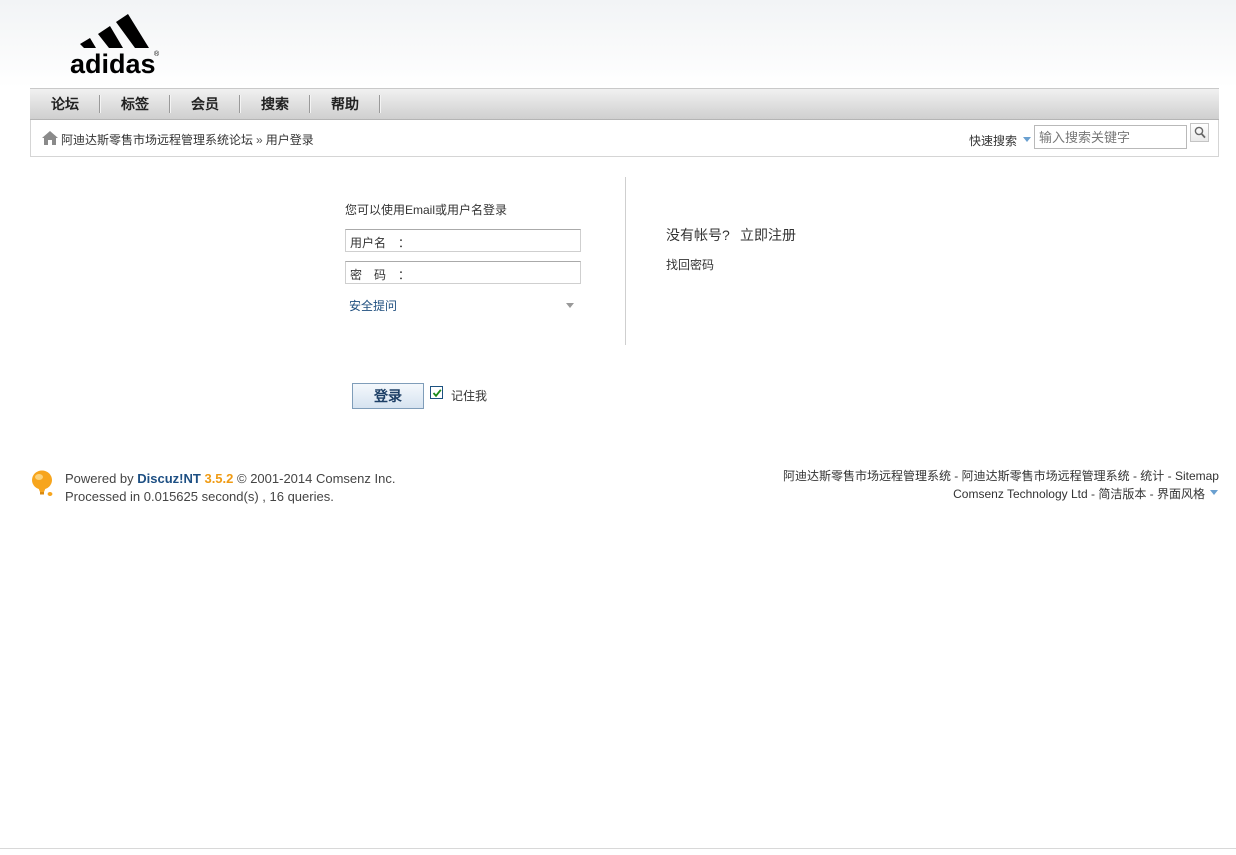  Describe the element at coordinates (289, 140) in the screenshot. I see `breadcrumb-current: 用户登录` at that location.